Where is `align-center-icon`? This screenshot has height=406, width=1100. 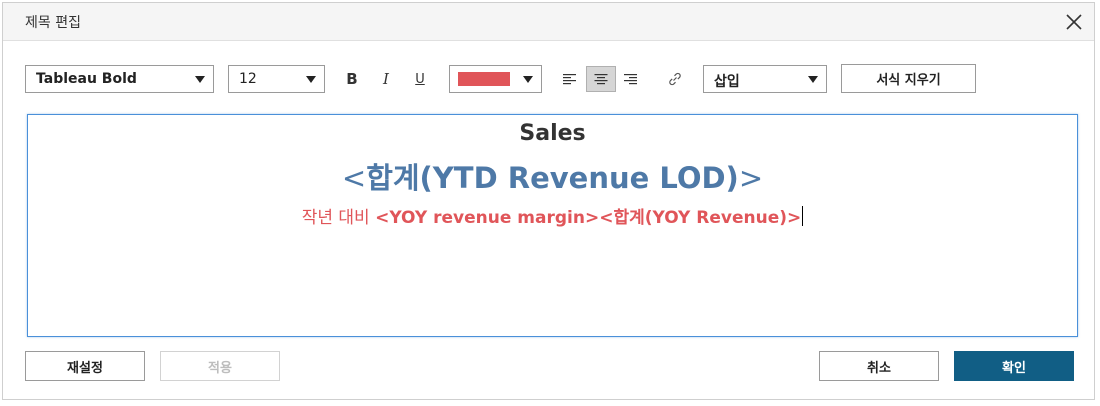 align-center-icon is located at coordinates (601, 79).